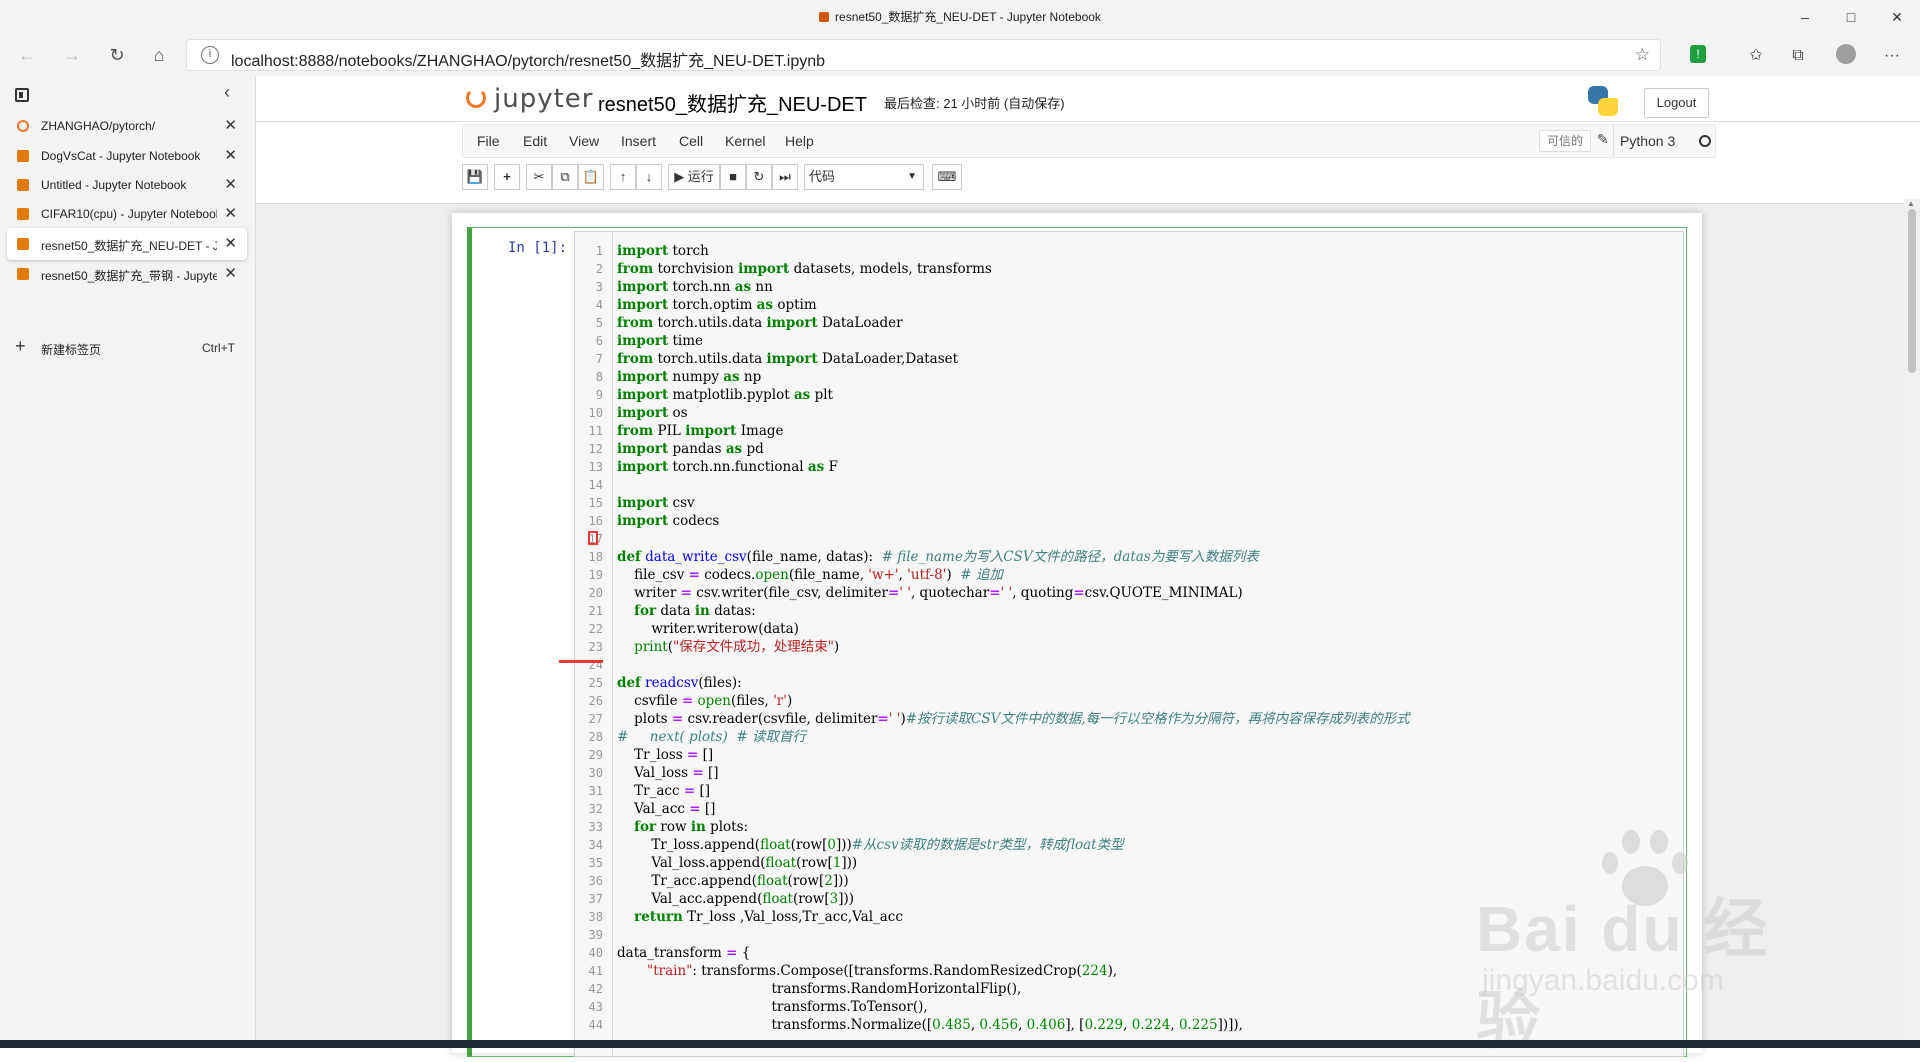  I want to click on tab-item: DogVsCat - Jupyter Notebook ✕, so click(127, 156).